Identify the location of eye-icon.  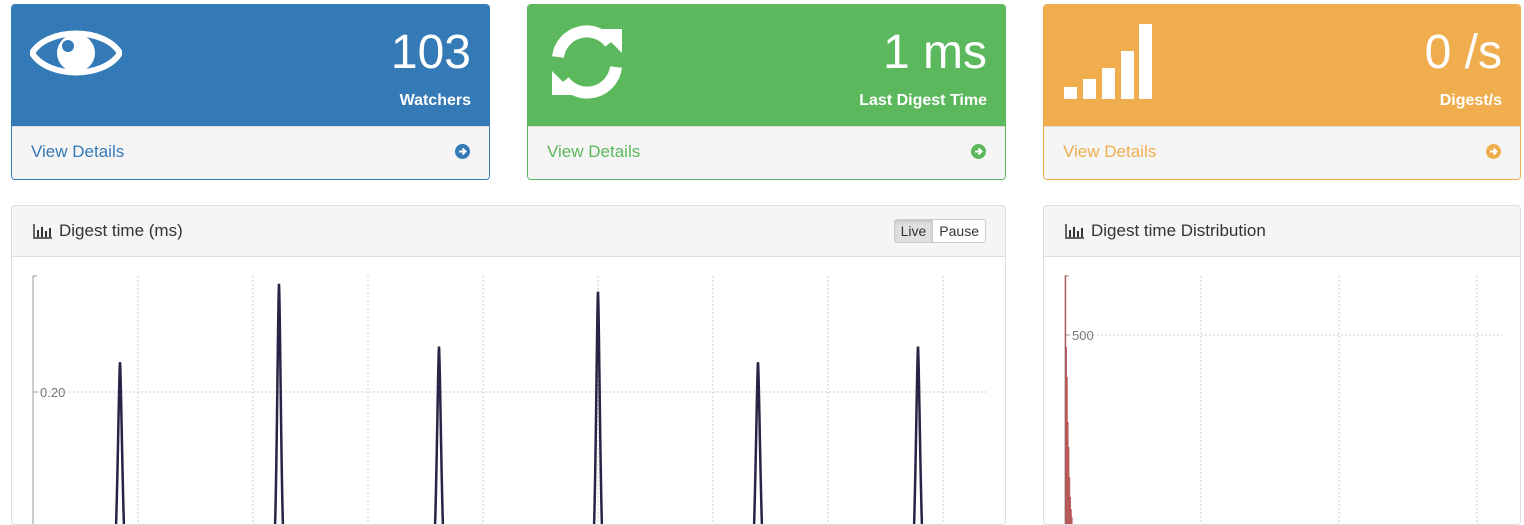
(76, 53).